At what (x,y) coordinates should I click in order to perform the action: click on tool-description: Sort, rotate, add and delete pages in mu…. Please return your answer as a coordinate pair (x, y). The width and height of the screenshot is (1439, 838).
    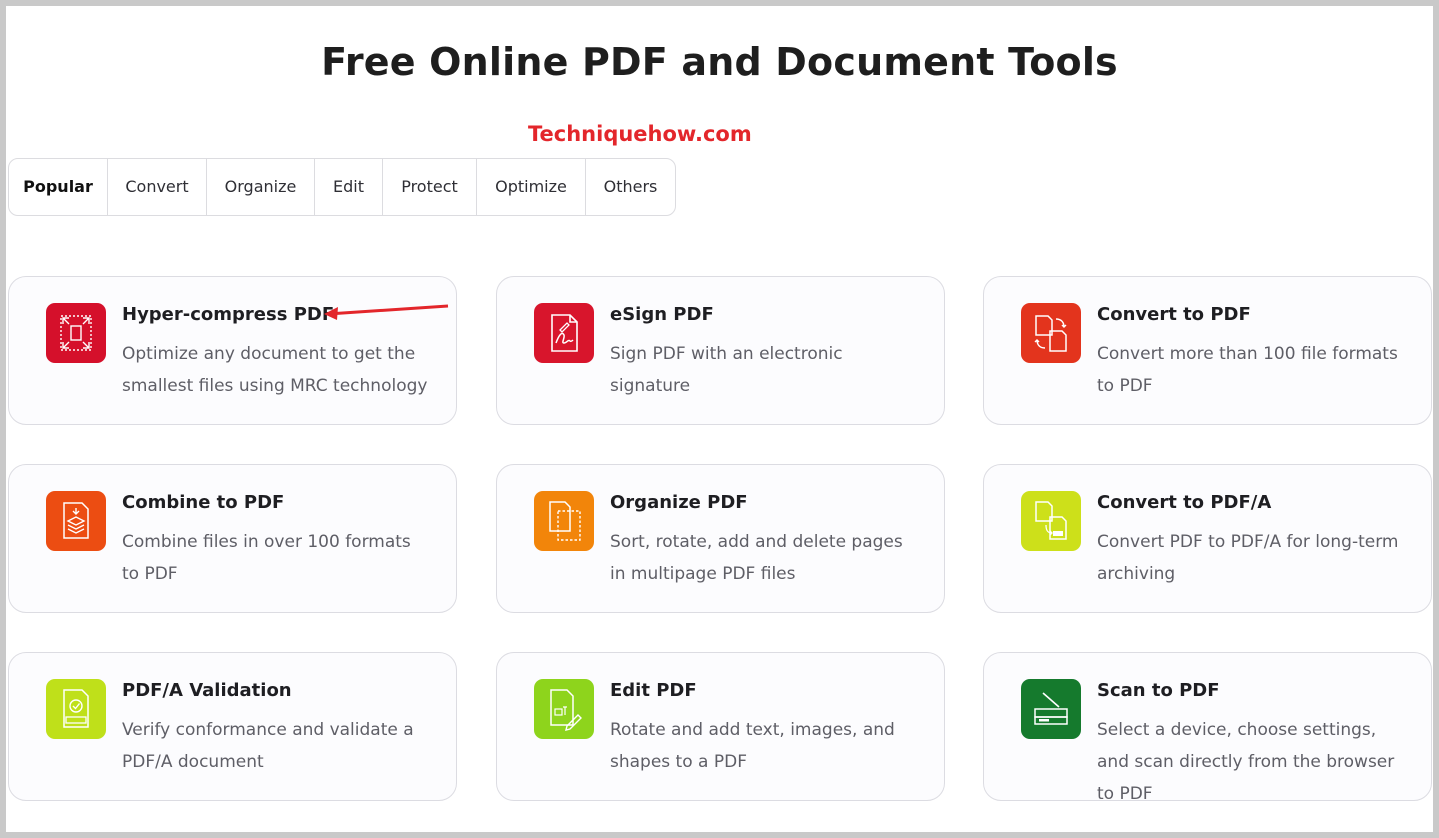
    Looking at the image, I should click on (756, 558).